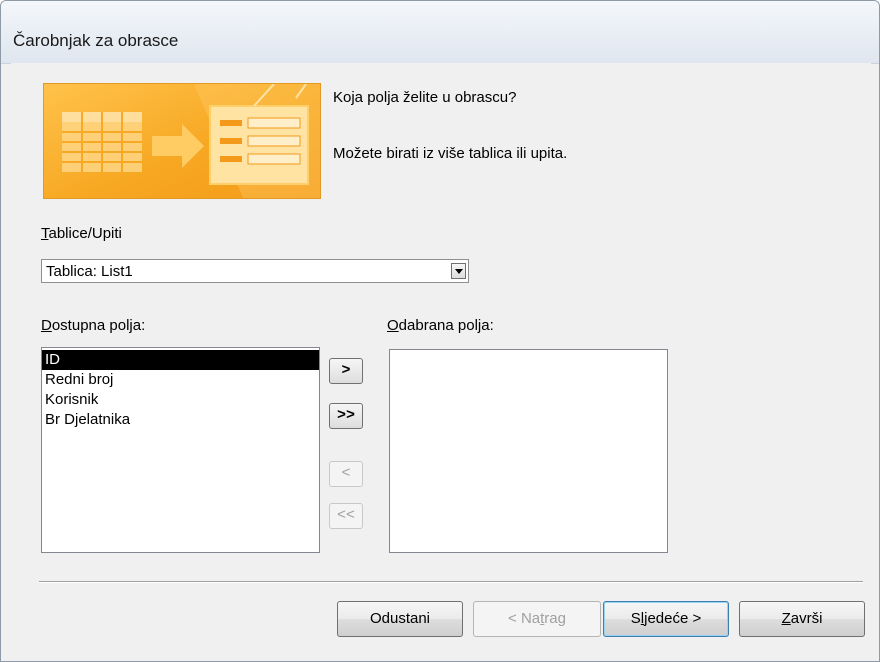 The height and width of the screenshot is (662, 880). What do you see at coordinates (440, 32) in the screenshot?
I see `title-bar: Čarobnjak za obrasce` at bounding box center [440, 32].